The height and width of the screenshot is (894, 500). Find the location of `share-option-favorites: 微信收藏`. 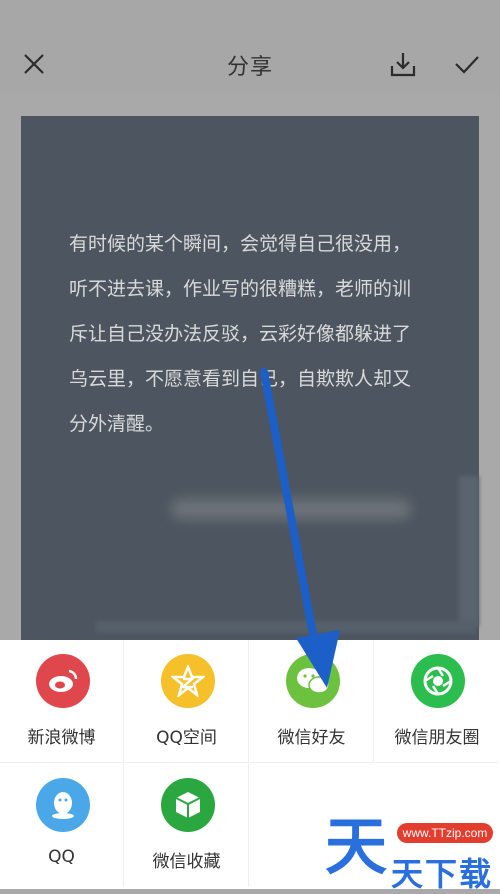

share-option-favorites: 微信收藏 is located at coordinates (187, 825).